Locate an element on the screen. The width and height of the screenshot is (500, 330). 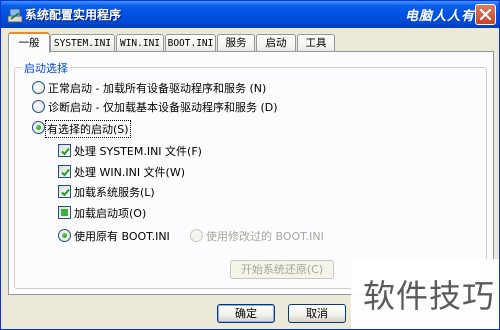
tab-services: 服务 is located at coordinates (236, 43).